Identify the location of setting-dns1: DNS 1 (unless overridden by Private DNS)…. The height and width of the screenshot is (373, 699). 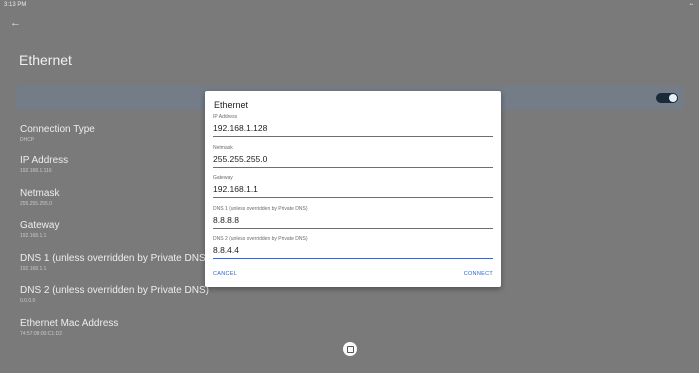
(114, 262).